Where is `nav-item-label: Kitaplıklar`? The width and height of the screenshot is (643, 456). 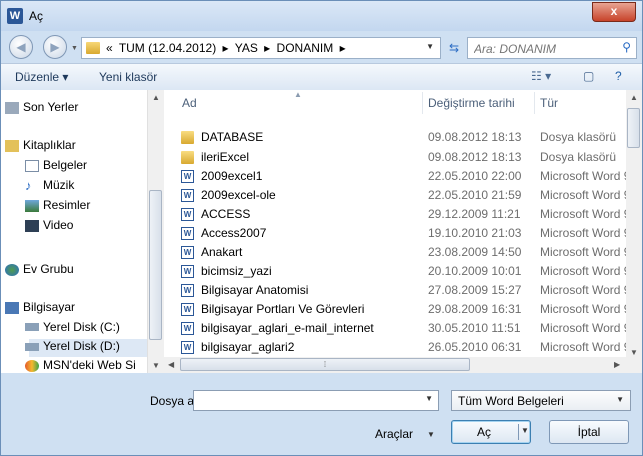
nav-item-label: Kitaplıklar is located at coordinates (49, 145).